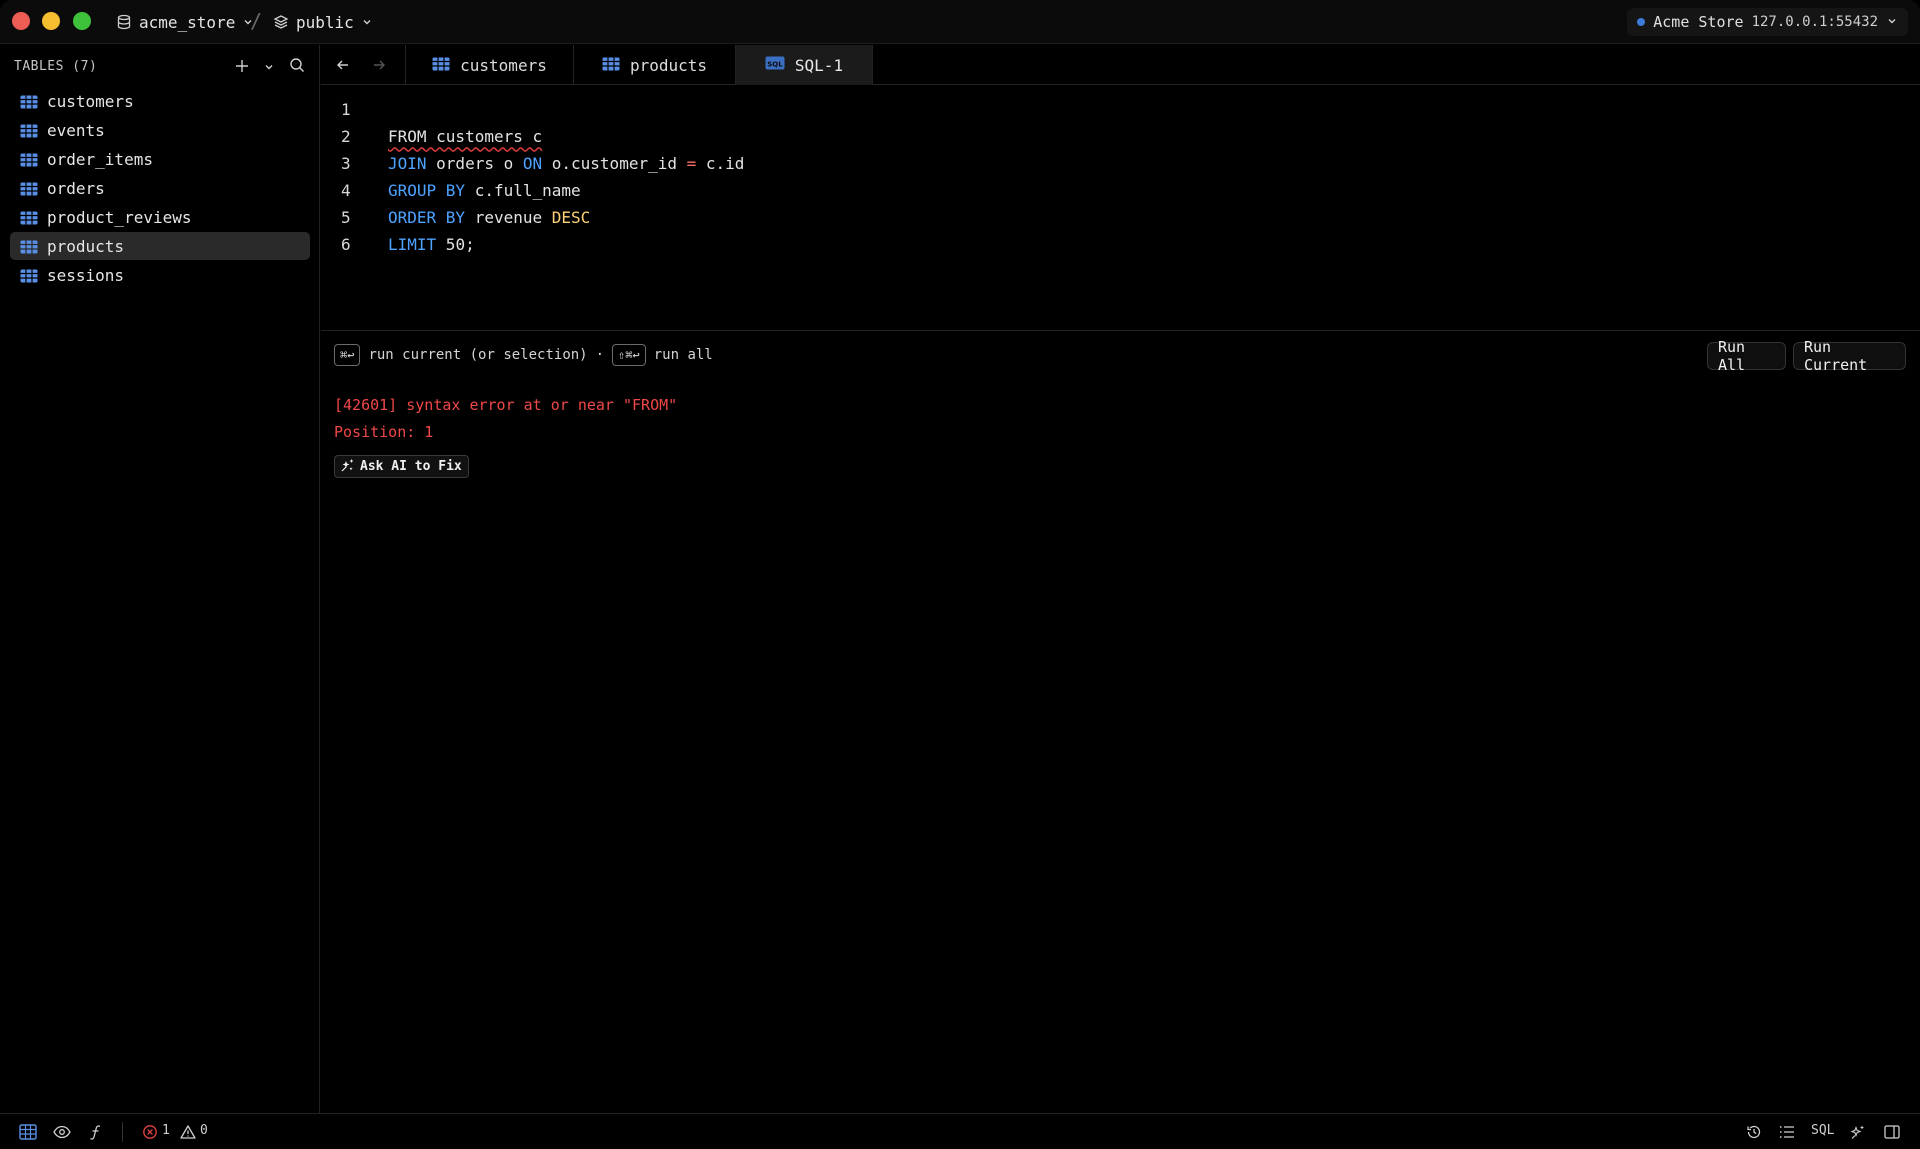 Image resolution: width=1920 pixels, height=1149 pixels. I want to click on sidebar-item-label: orders, so click(76, 188).